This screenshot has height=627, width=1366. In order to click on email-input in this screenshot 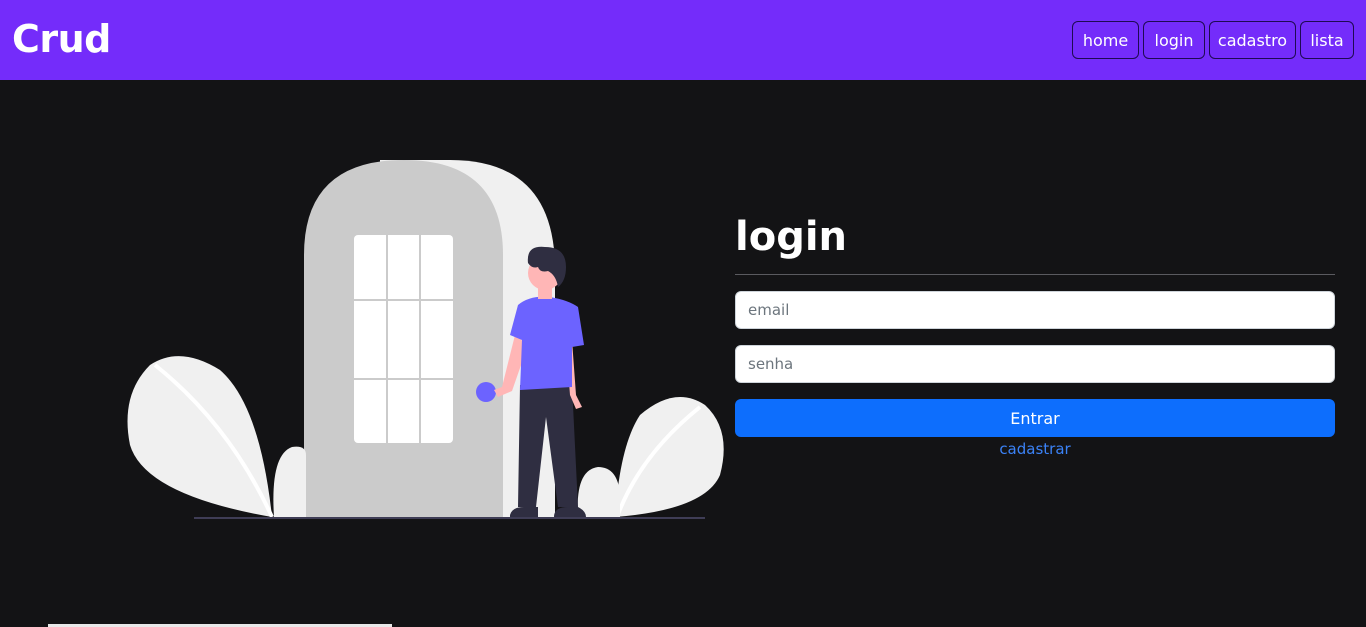, I will do `click(1035, 310)`.